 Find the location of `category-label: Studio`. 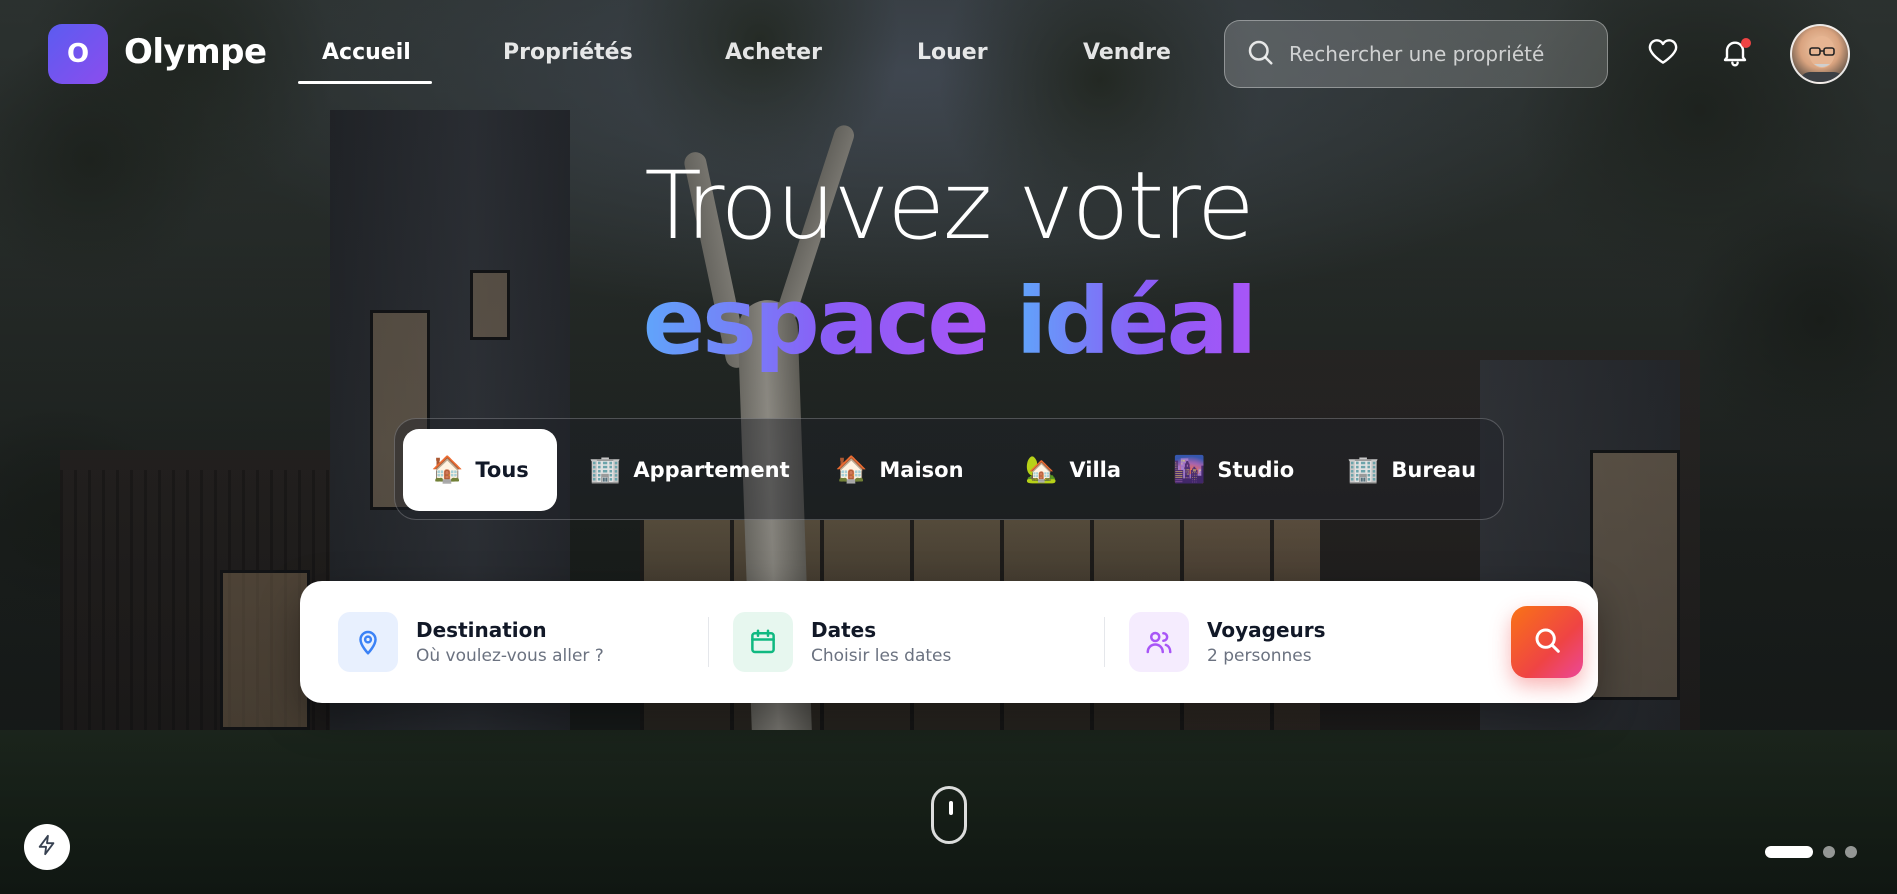

category-label: Studio is located at coordinates (1256, 470).